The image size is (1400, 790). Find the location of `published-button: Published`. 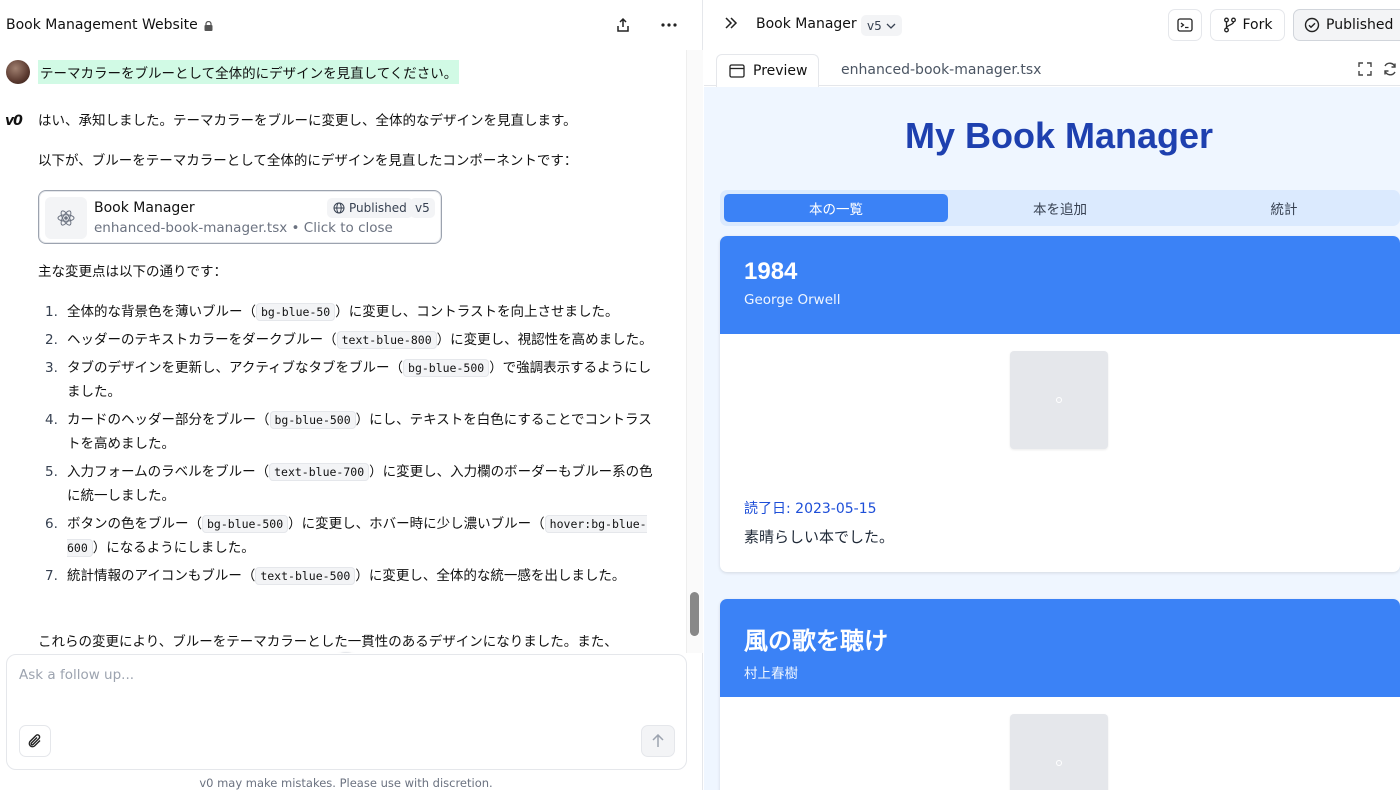

published-button: Published is located at coordinates (1346, 25).